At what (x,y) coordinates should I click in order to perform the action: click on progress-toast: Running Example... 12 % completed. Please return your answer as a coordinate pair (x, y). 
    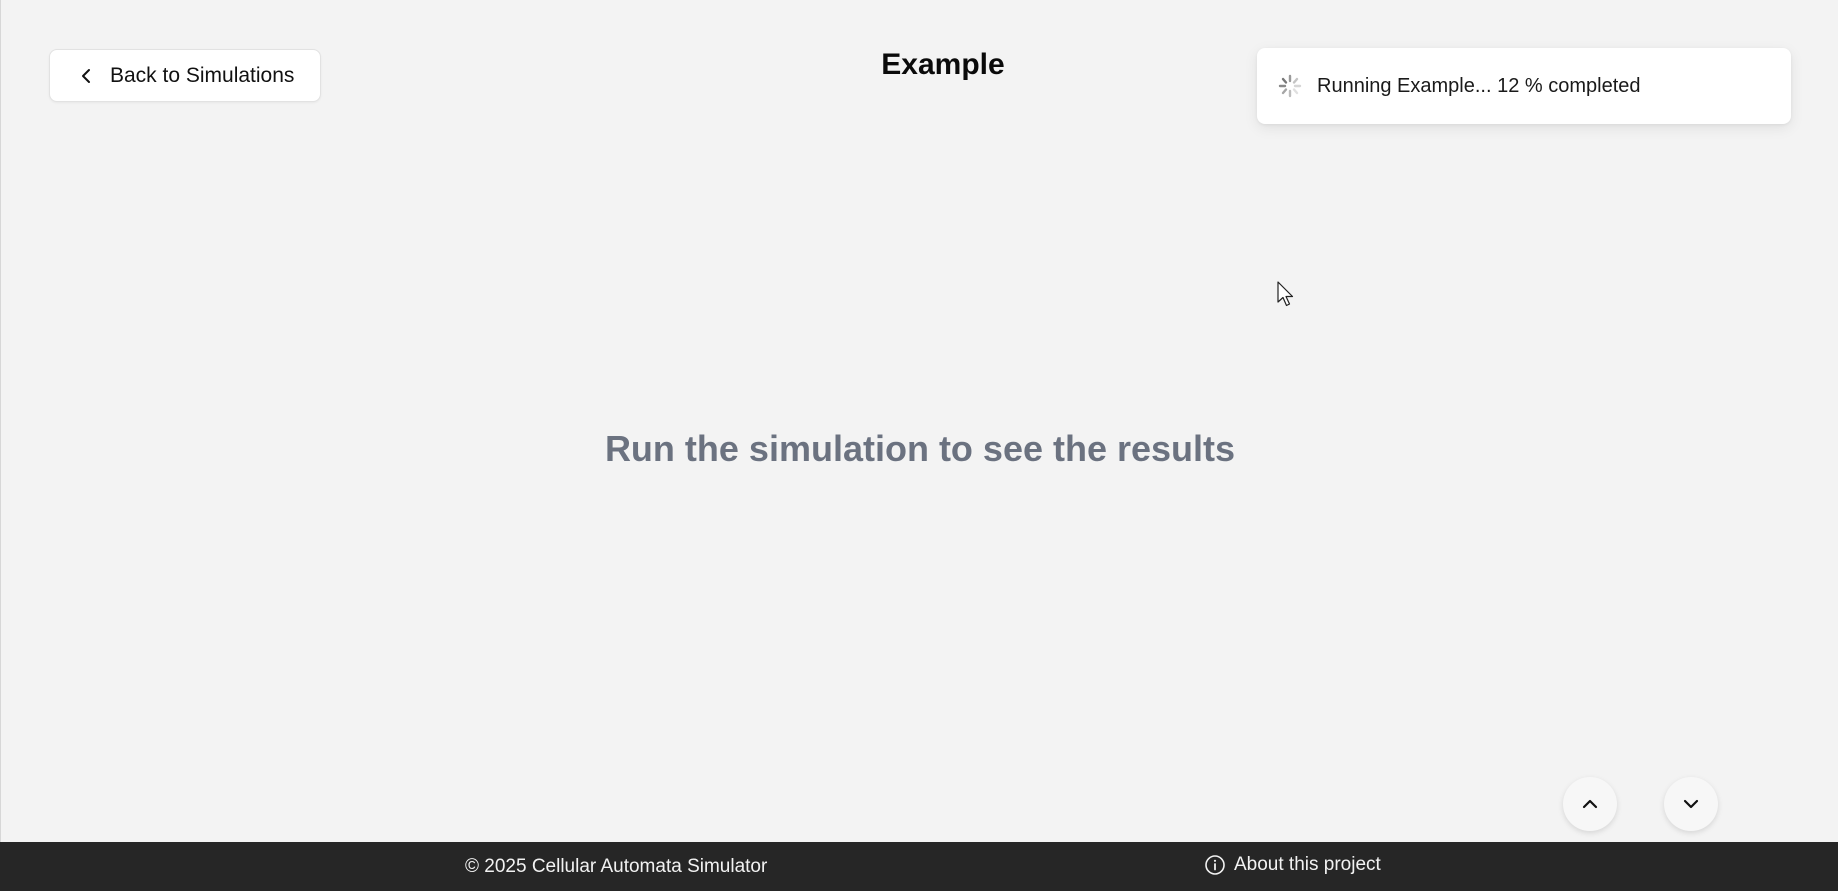
    Looking at the image, I should click on (1524, 86).